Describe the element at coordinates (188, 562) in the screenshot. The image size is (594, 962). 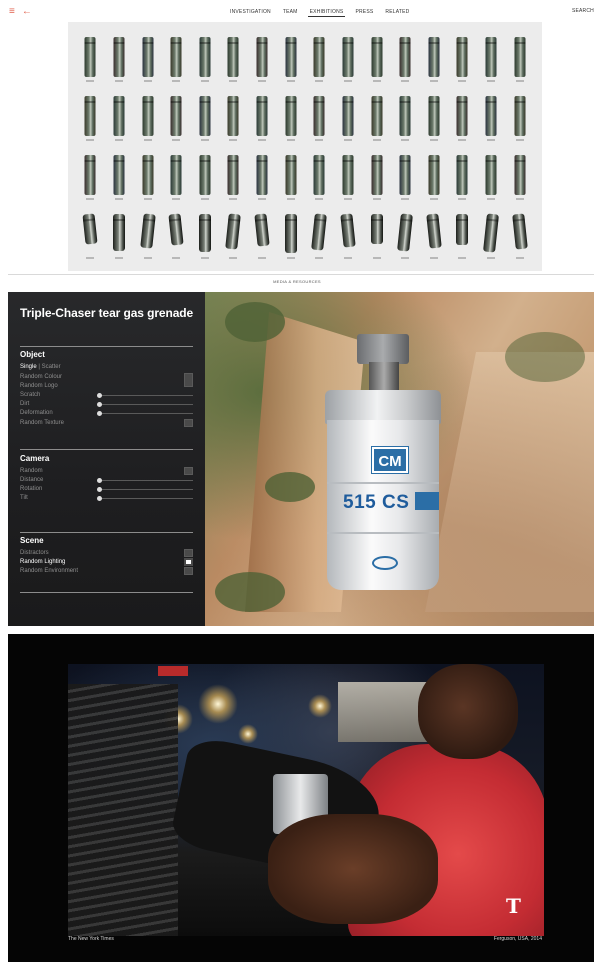
I see `random-lighting-checkbox` at that location.